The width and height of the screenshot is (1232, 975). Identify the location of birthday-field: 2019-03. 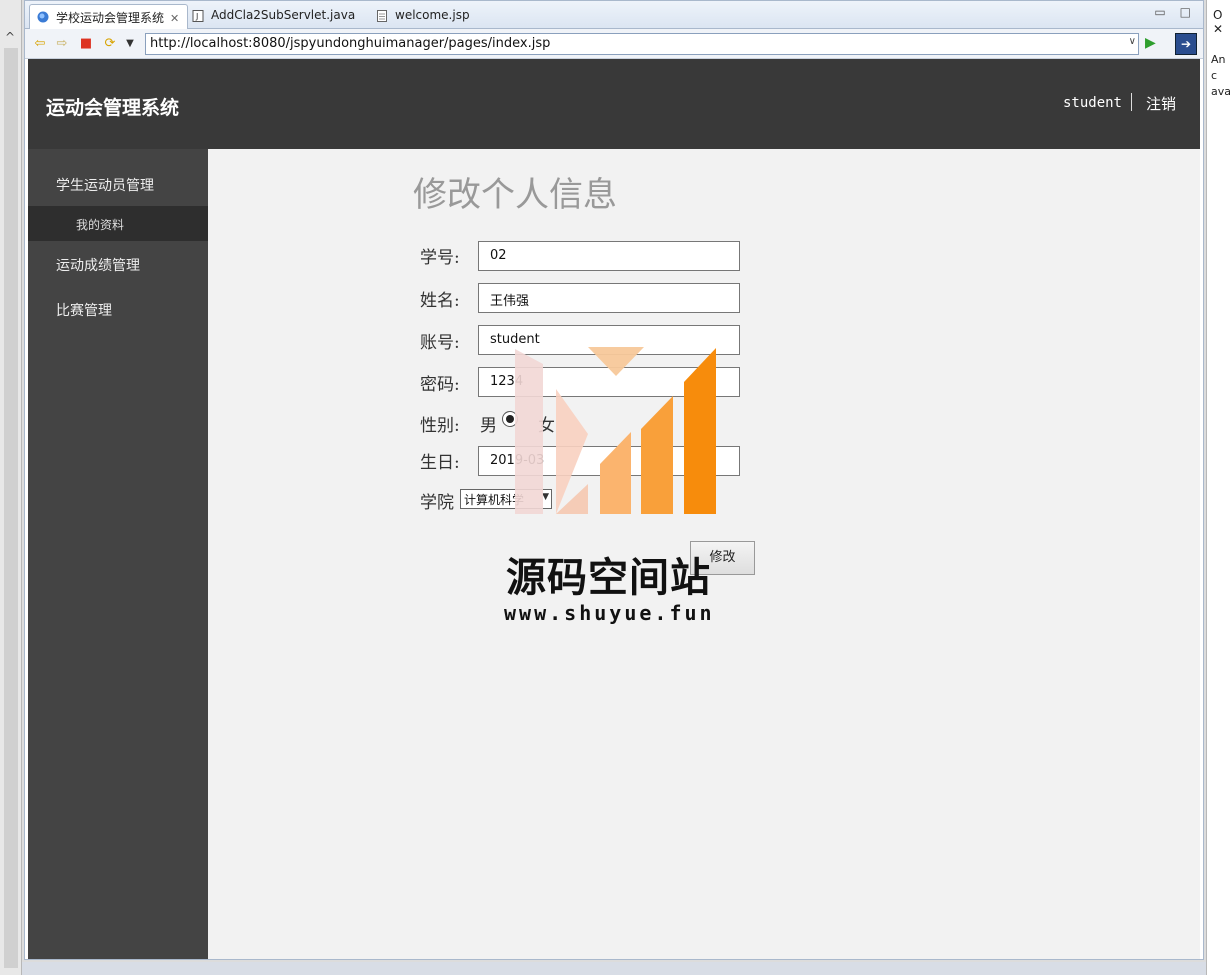
(609, 461).